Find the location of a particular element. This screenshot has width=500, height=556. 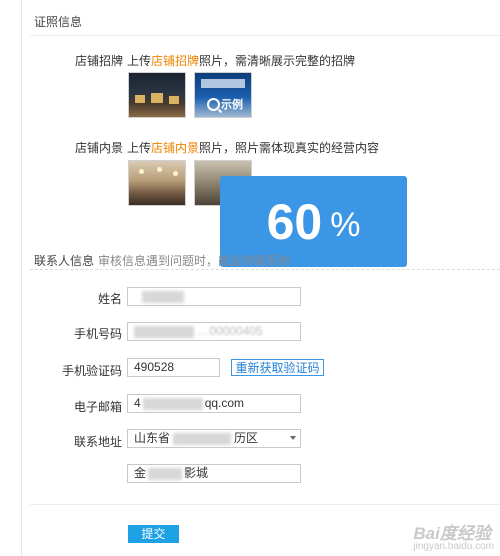

address-detail-prefix: 金 is located at coordinates (140, 473).